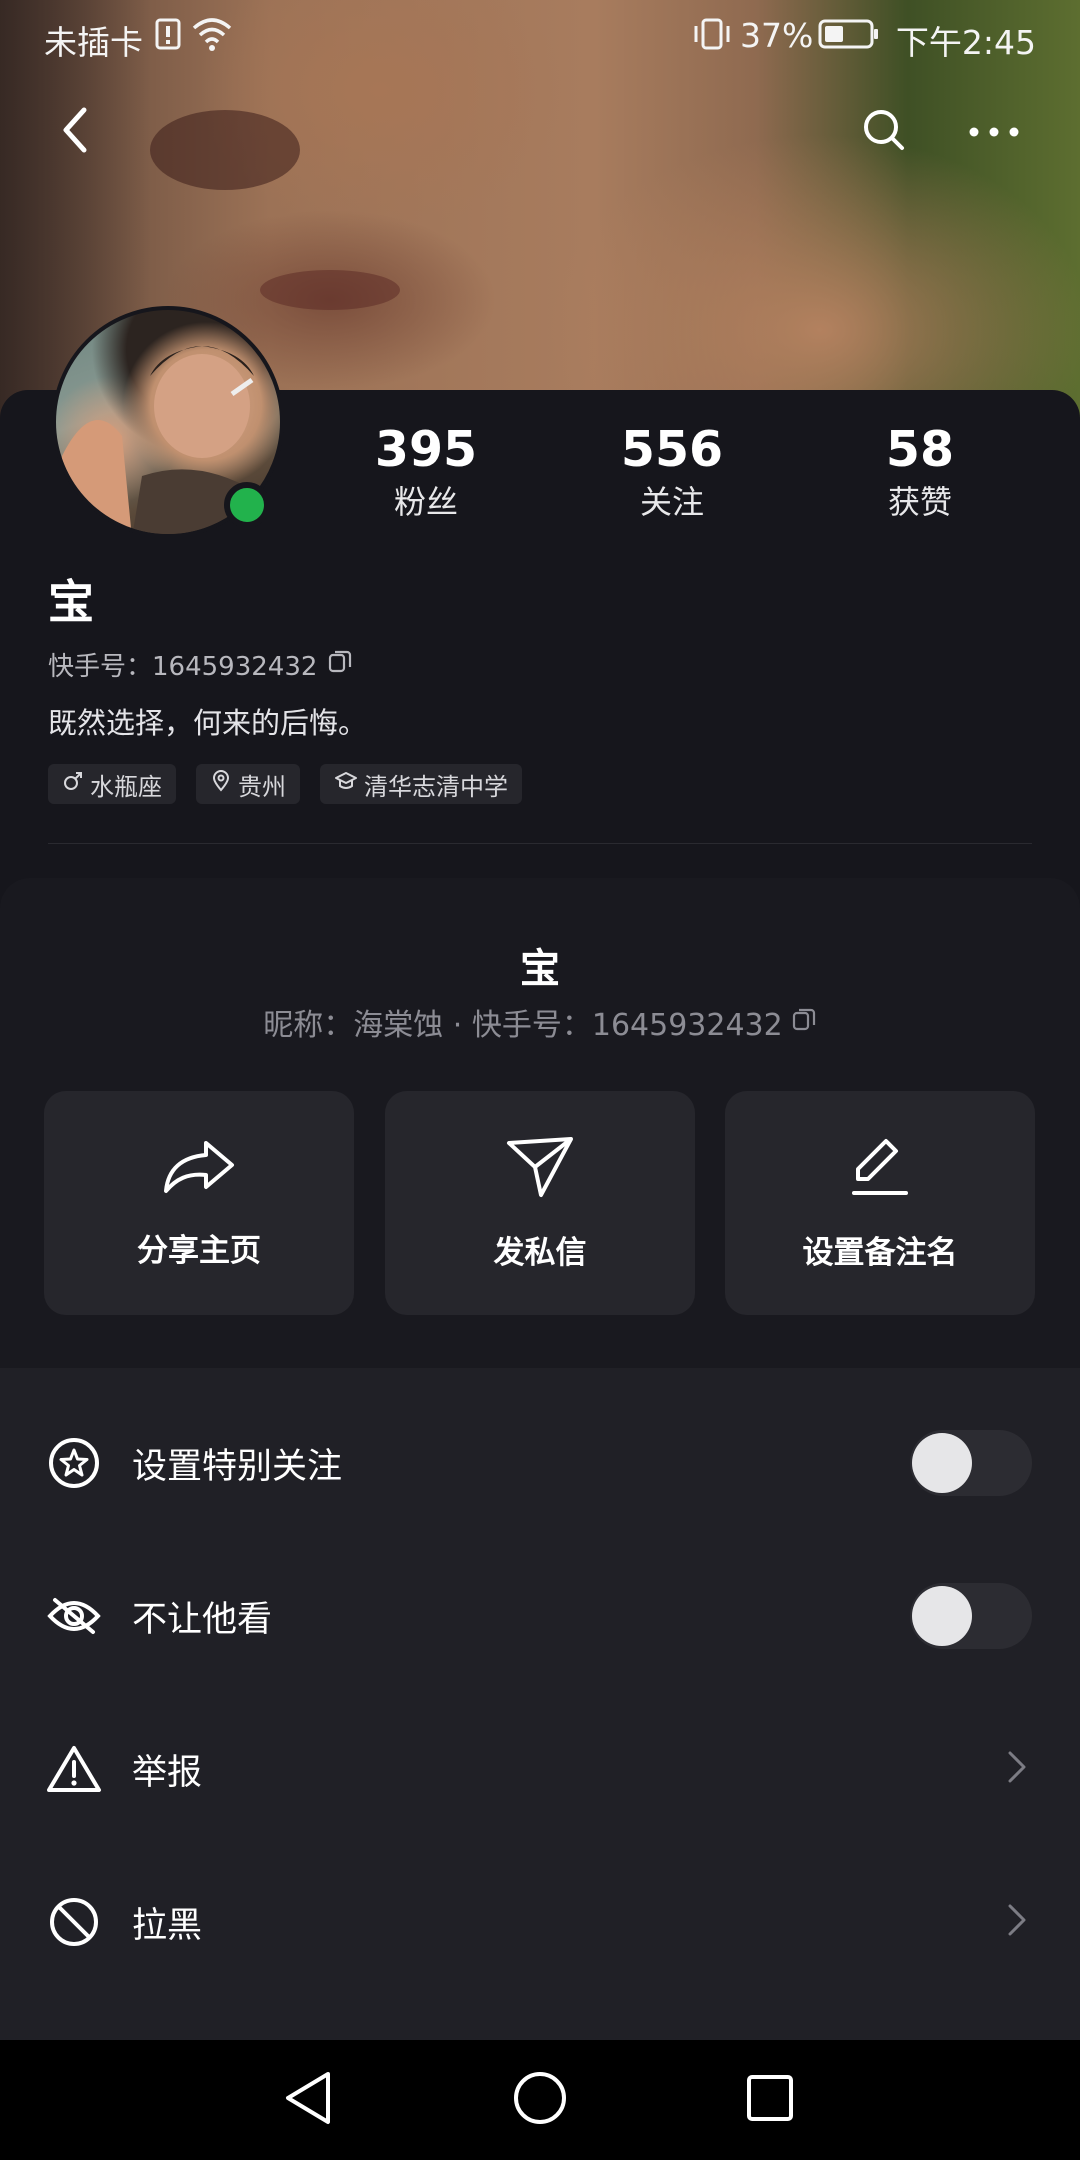 Image resolution: width=1080 pixels, height=2160 pixels. What do you see at coordinates (540, 1616) in the screenshot?
I see `hide-from-row: 不让他看` at bounding box center [540, 1616].